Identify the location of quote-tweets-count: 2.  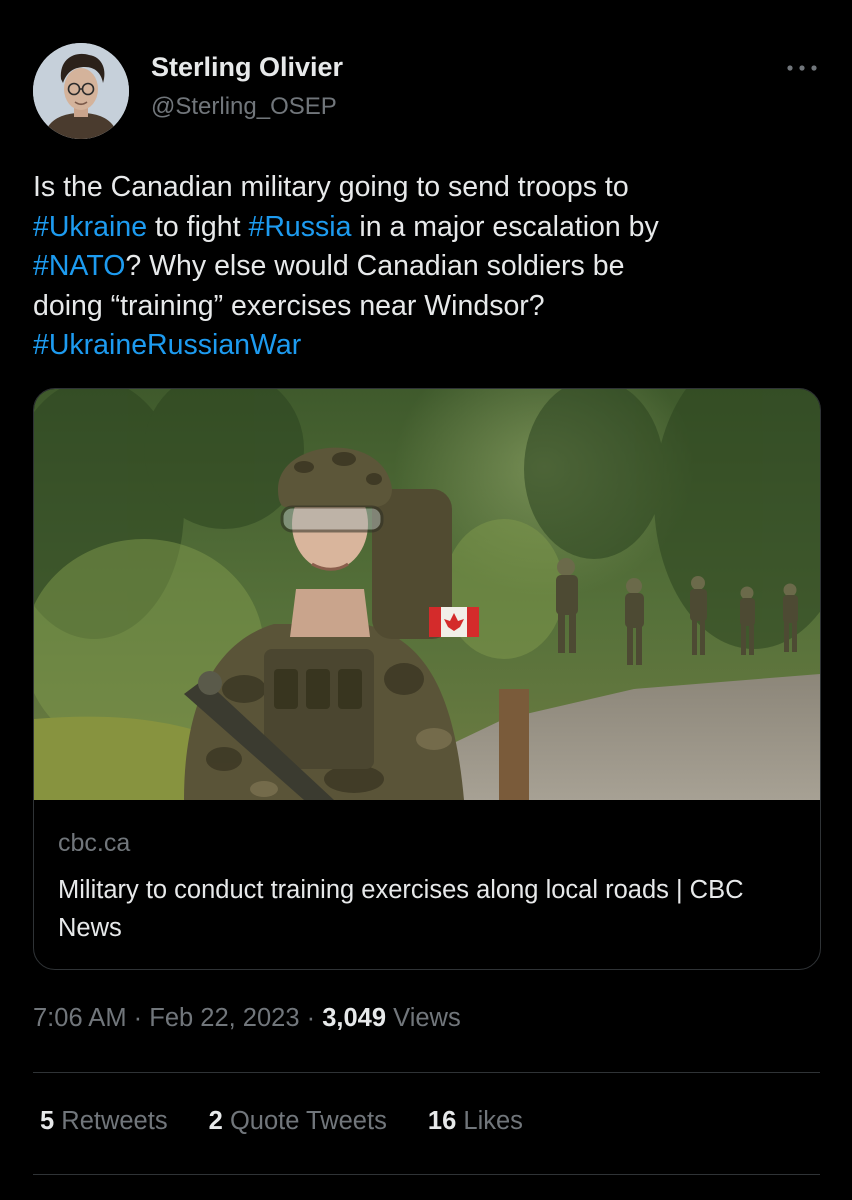
(215, 1121).